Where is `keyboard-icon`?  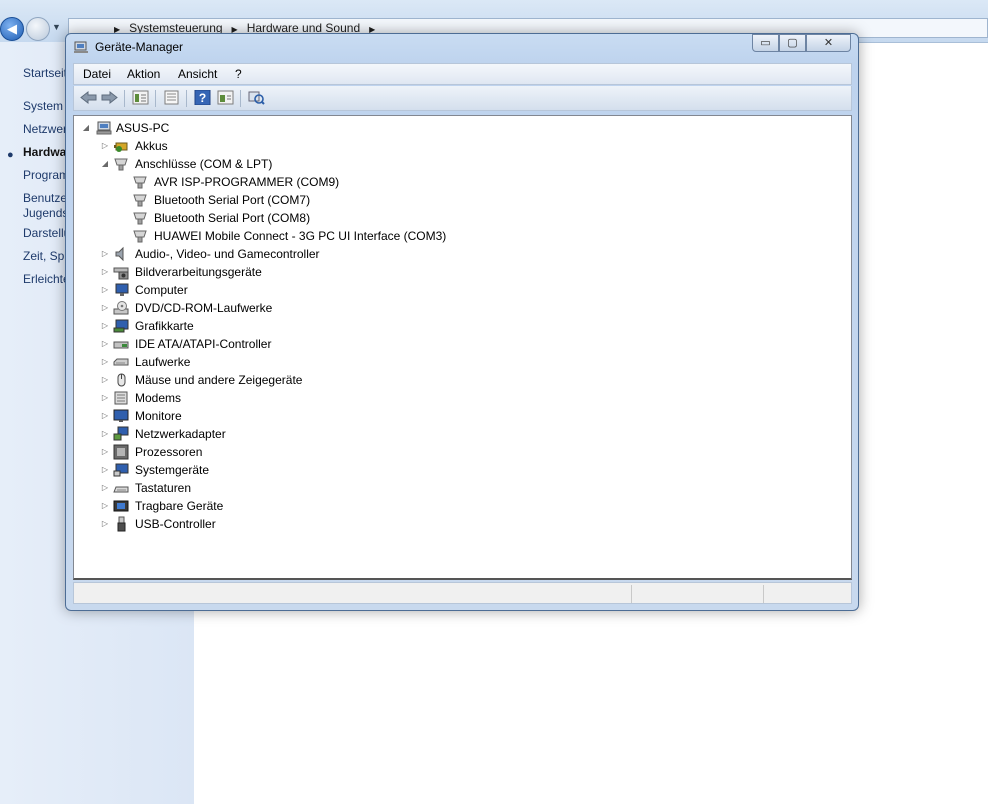
keyboard-icon is located at coordinates (121, 489).